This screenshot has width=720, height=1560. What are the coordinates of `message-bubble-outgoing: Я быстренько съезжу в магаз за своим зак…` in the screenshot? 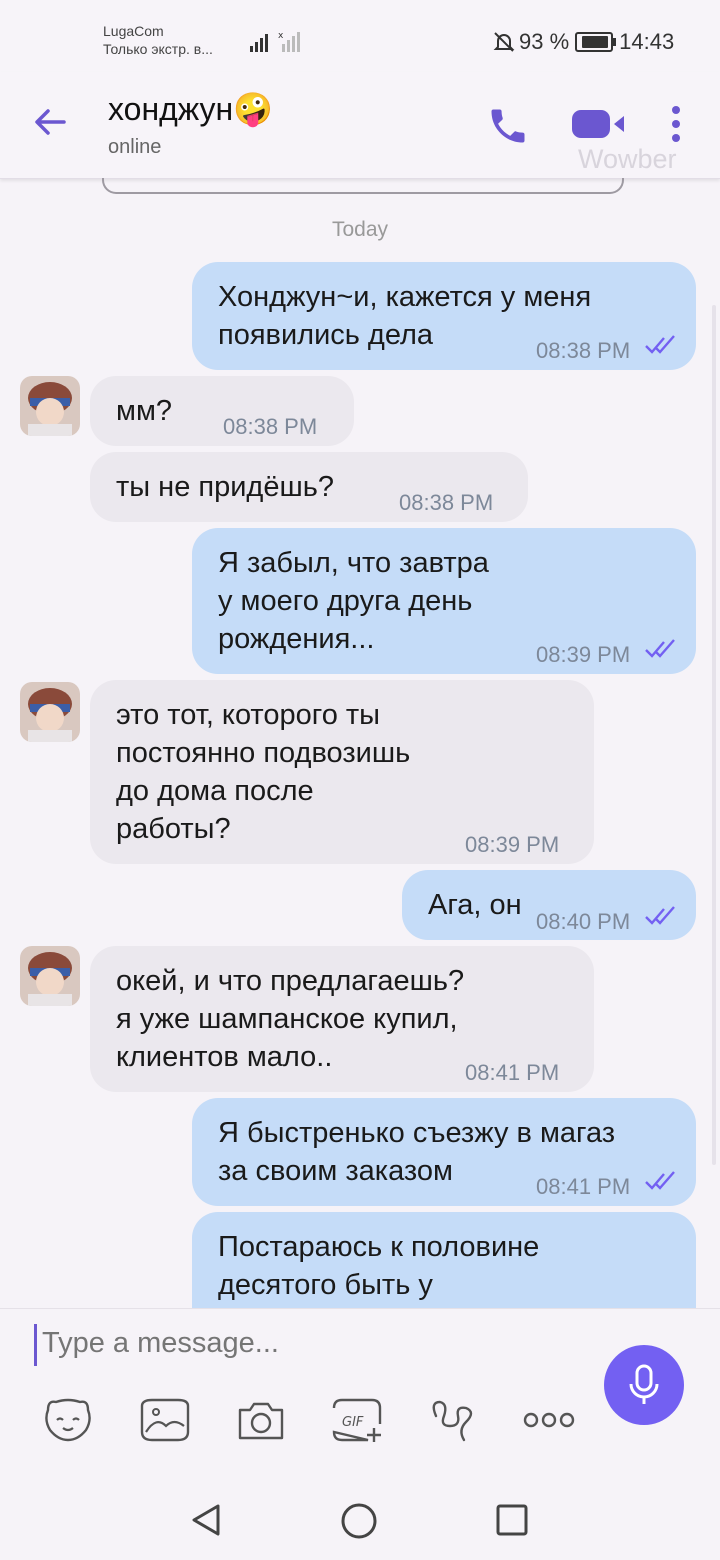 It's located at (444, 1152).